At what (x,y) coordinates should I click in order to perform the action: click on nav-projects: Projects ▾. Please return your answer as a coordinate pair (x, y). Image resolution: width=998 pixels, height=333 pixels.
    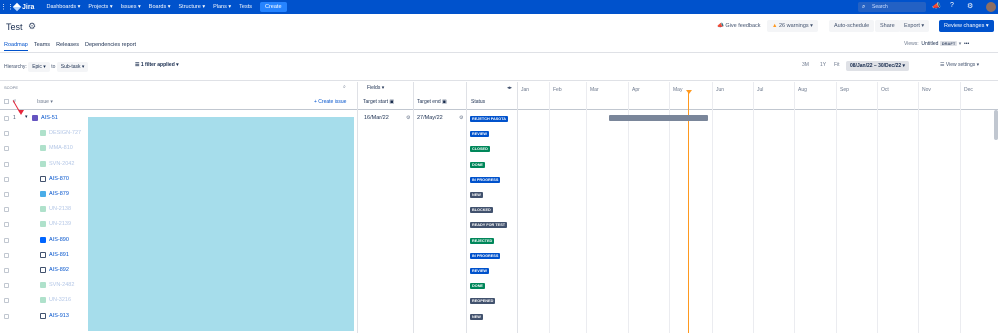
    Looking at the image, I should click on (100, 7).